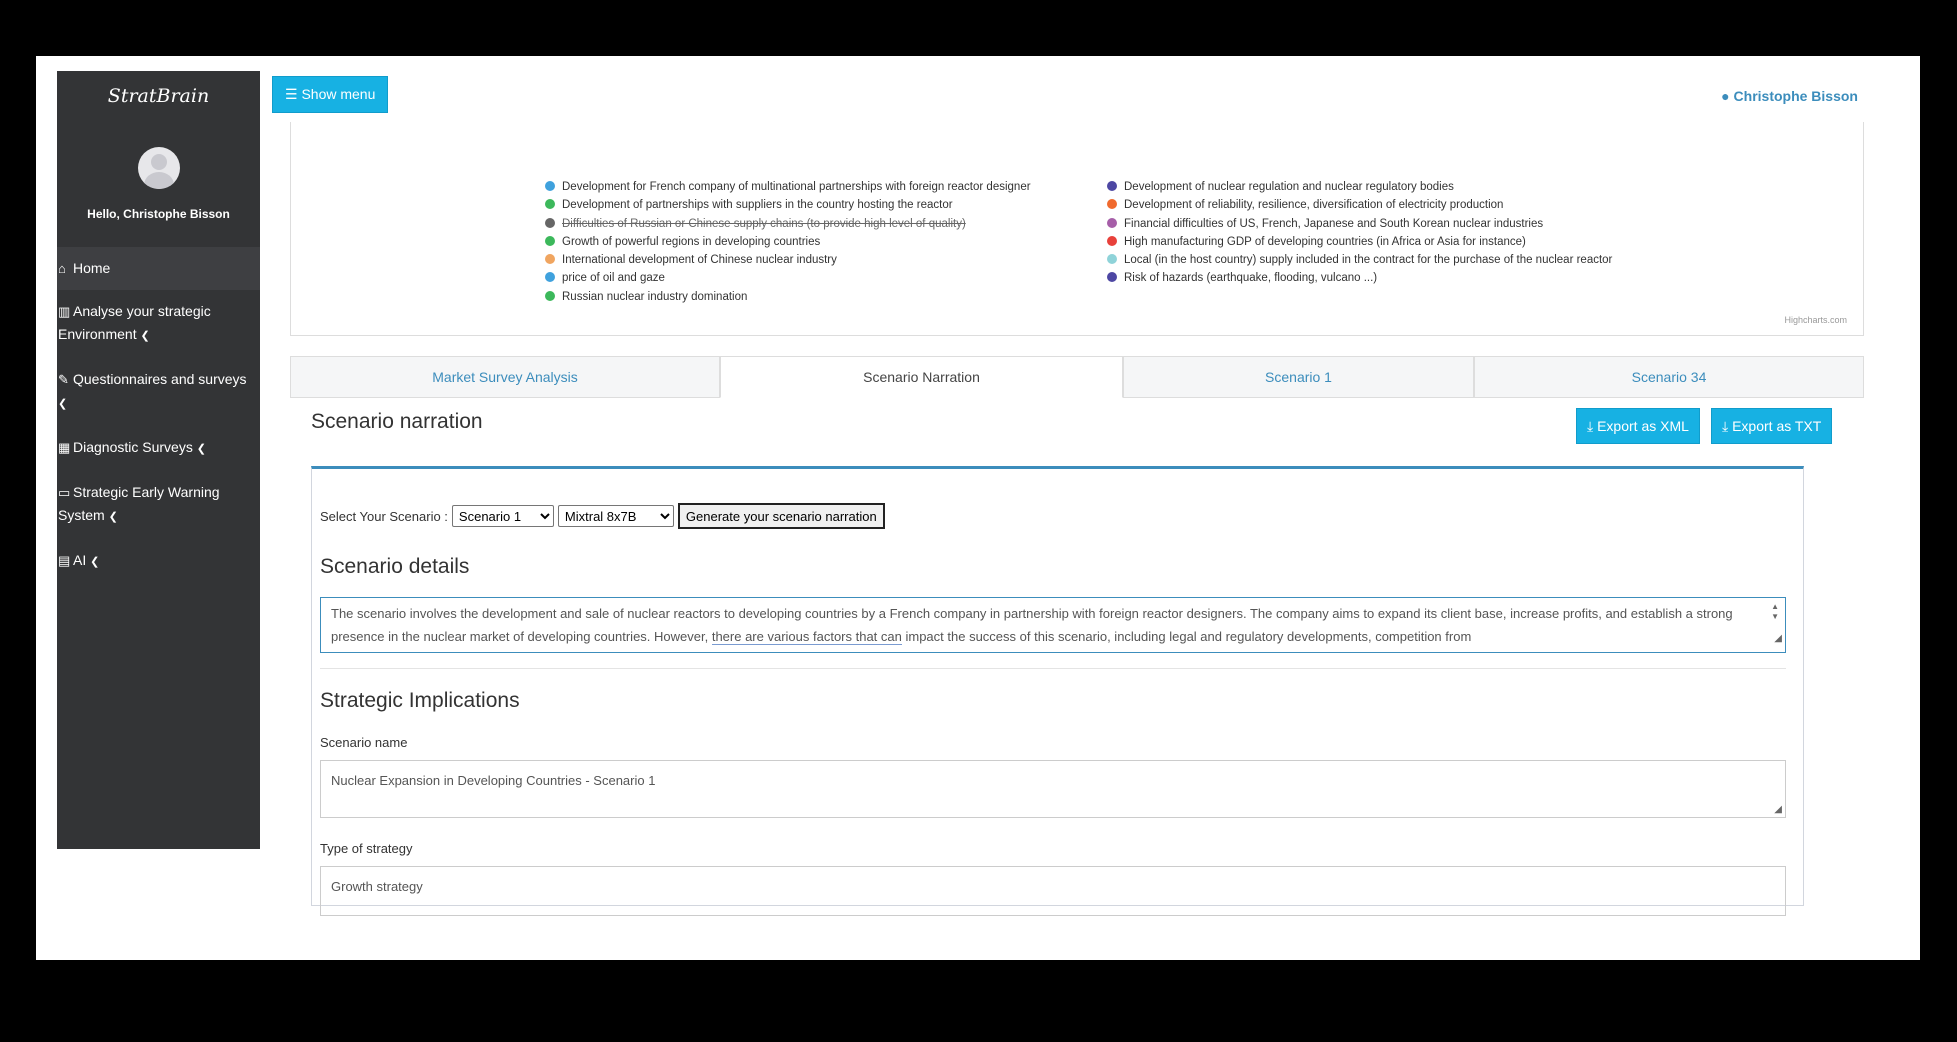 This screenshot has height=1042, width=1957. What do you see at coordinates (158, 268) in the screenshot?
I see `sidebar-item-home: ⌂ Home` at bounding box center [158, 268].